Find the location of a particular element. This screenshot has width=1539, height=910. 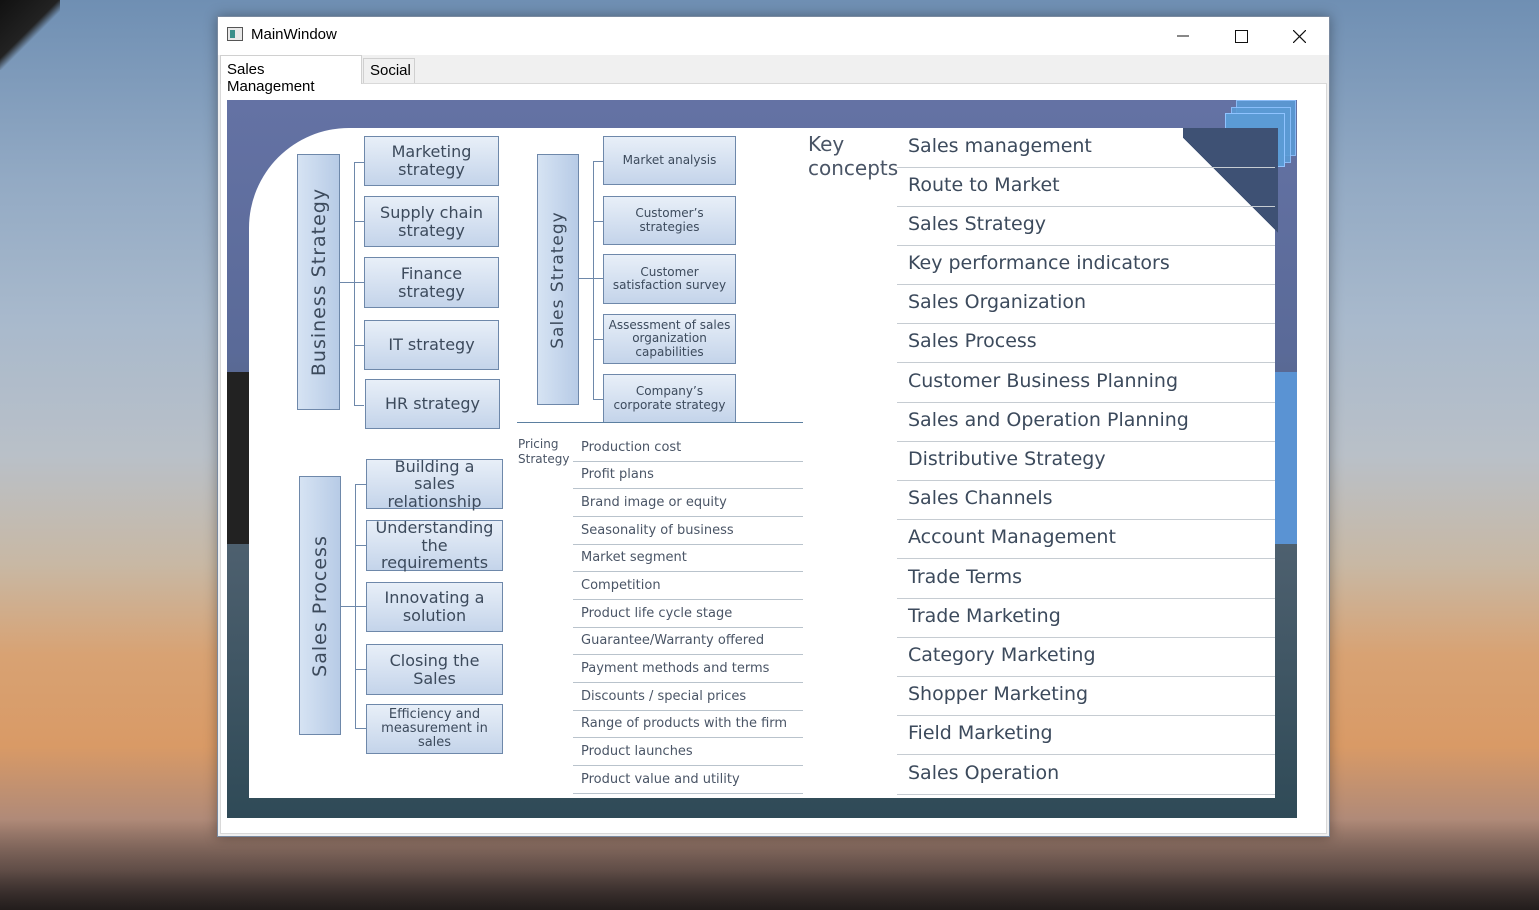

slide-frame-band-left is located at coordinates (238, 458).